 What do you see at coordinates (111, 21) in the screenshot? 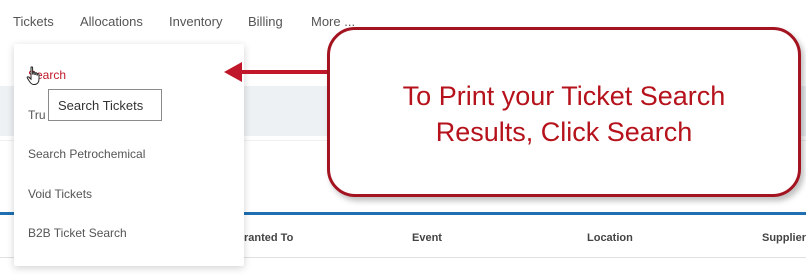
I see `nav-allocations: Allocations` at bounding box center [111, 21].